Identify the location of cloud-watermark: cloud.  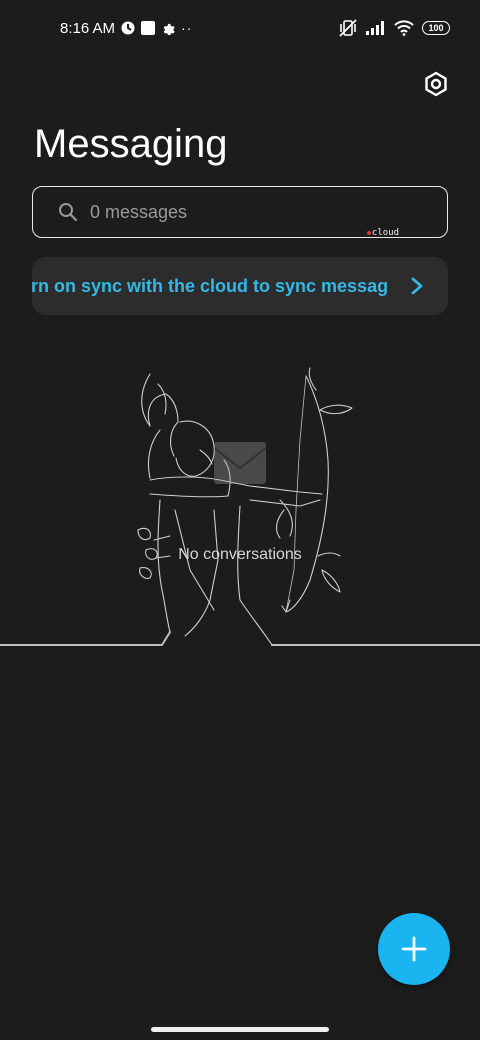
(382, 233).